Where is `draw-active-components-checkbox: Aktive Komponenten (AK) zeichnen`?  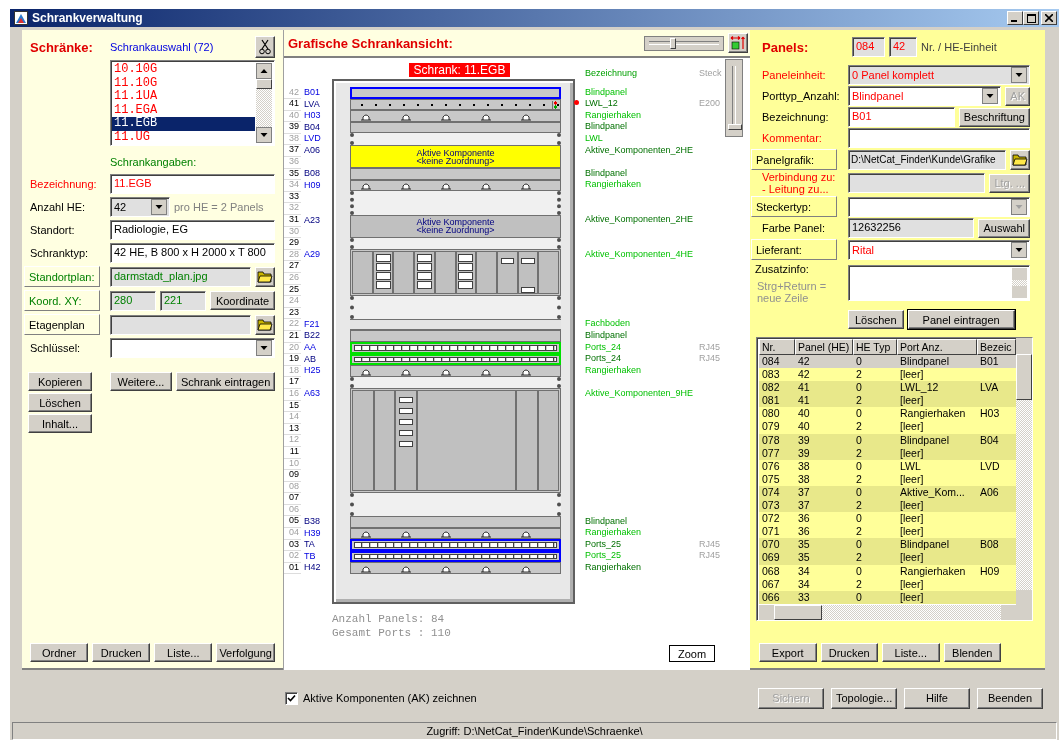
draw-active-components-checkbox: Aktive Komponenten (AK) zeichnen is located at coordinates (521, 698).